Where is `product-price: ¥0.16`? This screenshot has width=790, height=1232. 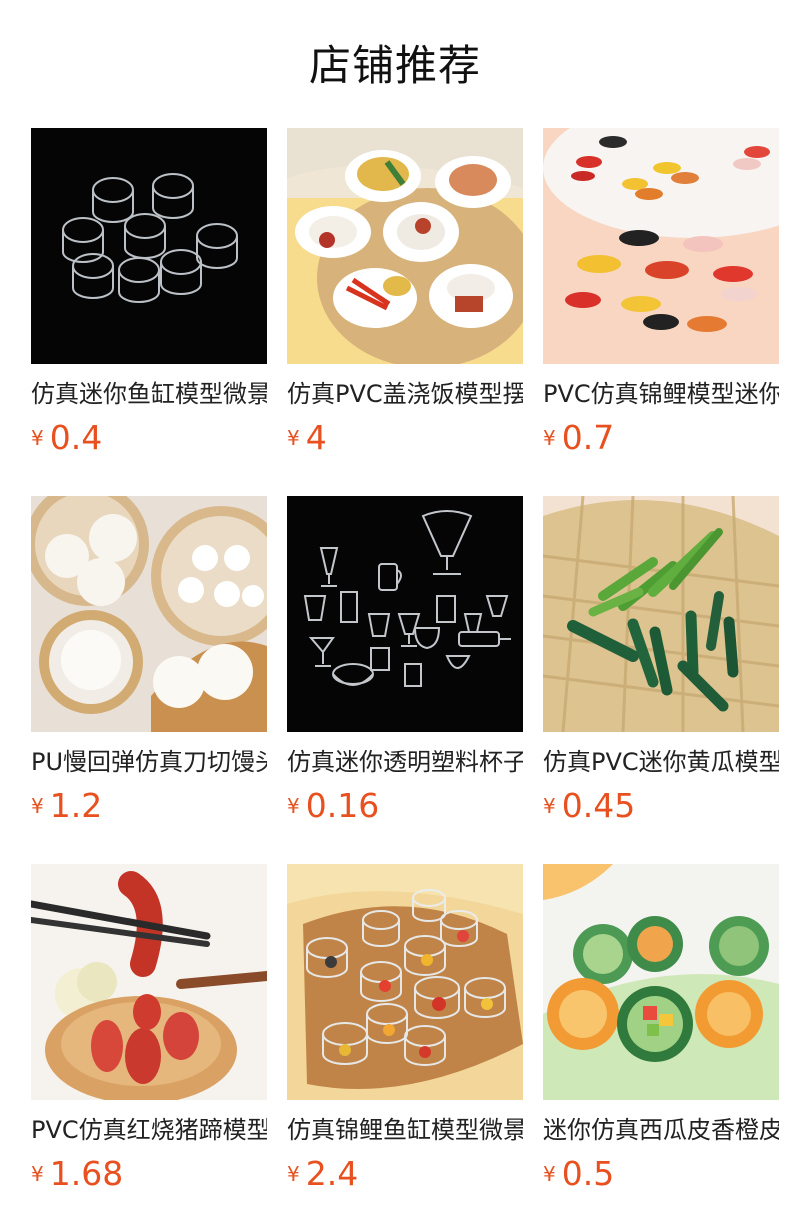
product-price: ¥0.16 is located at coordinates (333, 806).